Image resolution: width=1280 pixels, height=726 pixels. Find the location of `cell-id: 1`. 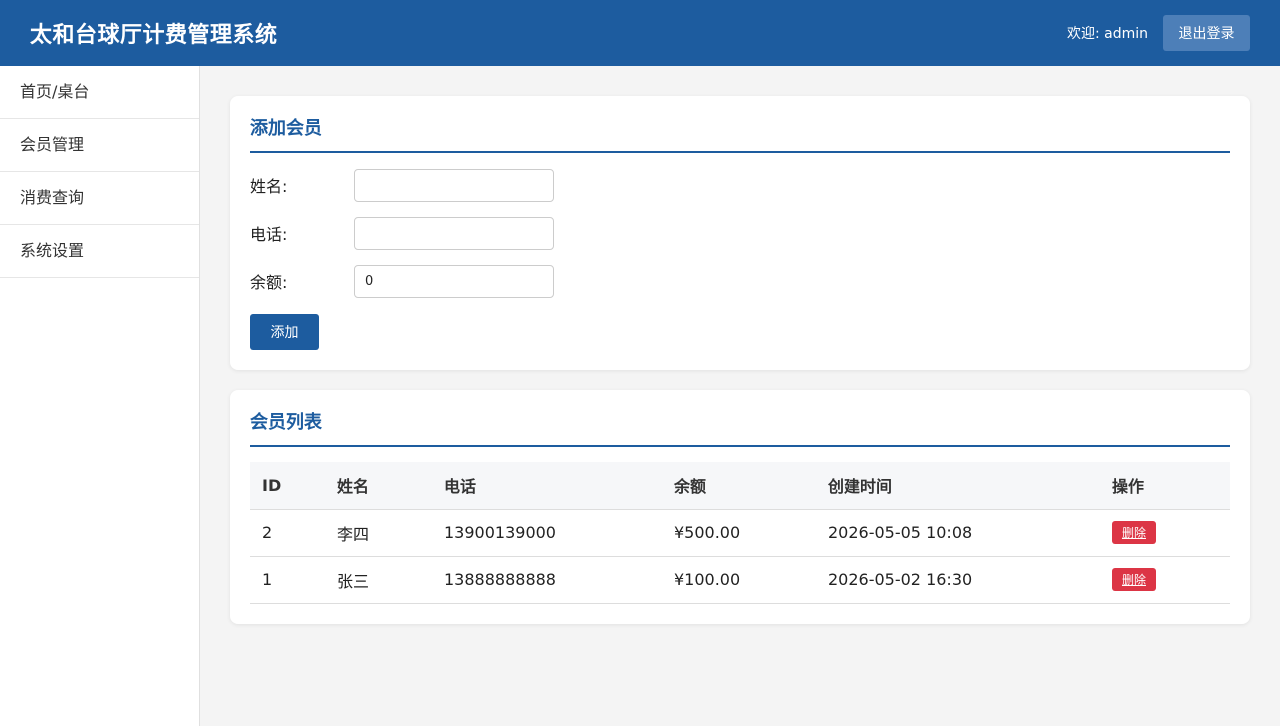

cell-id: 1 is located at coordinates (287, 580).